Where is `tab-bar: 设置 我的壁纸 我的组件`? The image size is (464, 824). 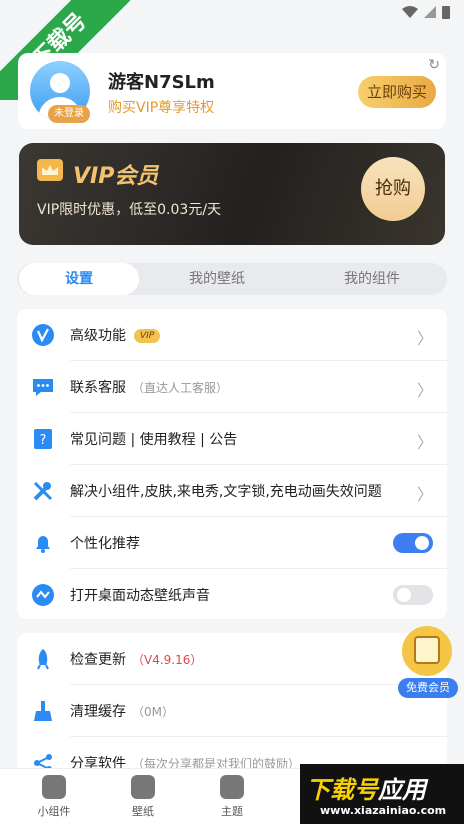
tab-bar: 设置 我的壁纸 我的组件 is located at coordinates (232, 279).